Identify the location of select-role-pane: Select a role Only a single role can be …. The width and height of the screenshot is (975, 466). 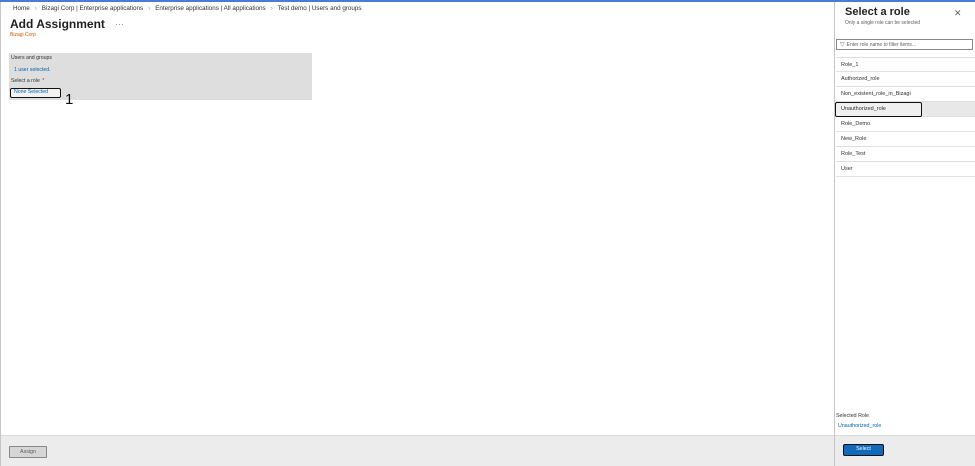
(904, 234).